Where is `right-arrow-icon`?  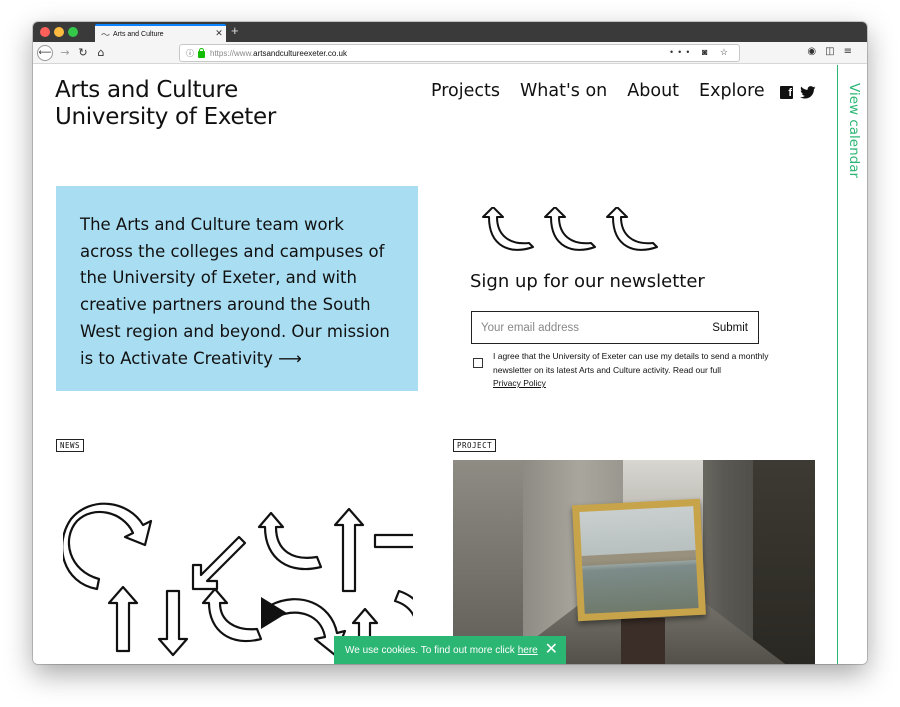
right-arrow-icon is located at coordinates (393, 541).